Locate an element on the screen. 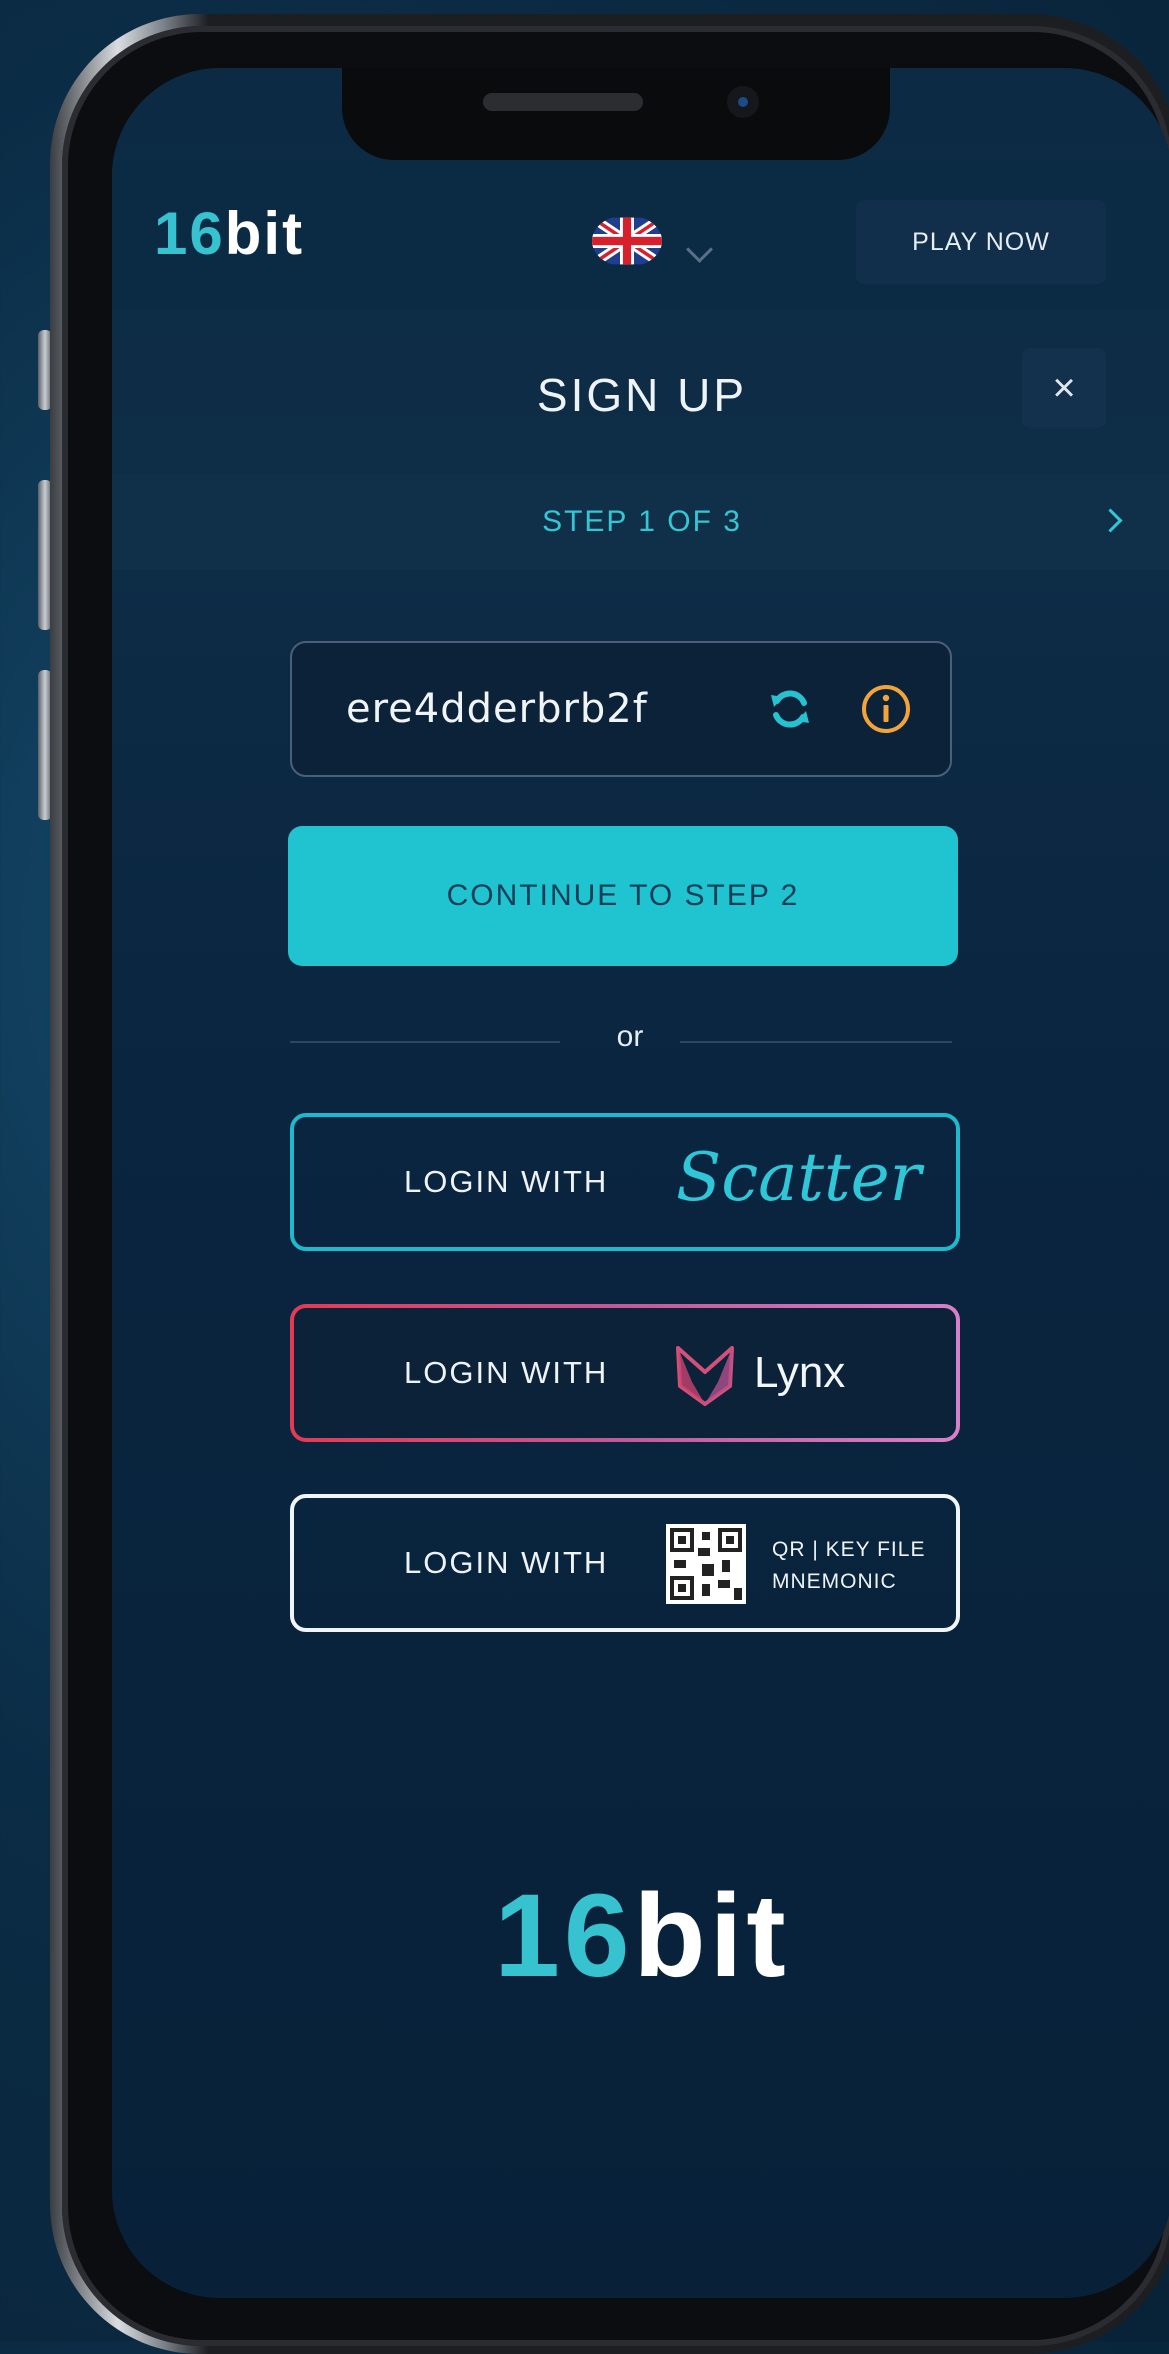 The width and height of the screenshot is (1169, 2354). qr-options-text: QR | KEY FILE MNEMONIC is located at coordinates (848, 1566).